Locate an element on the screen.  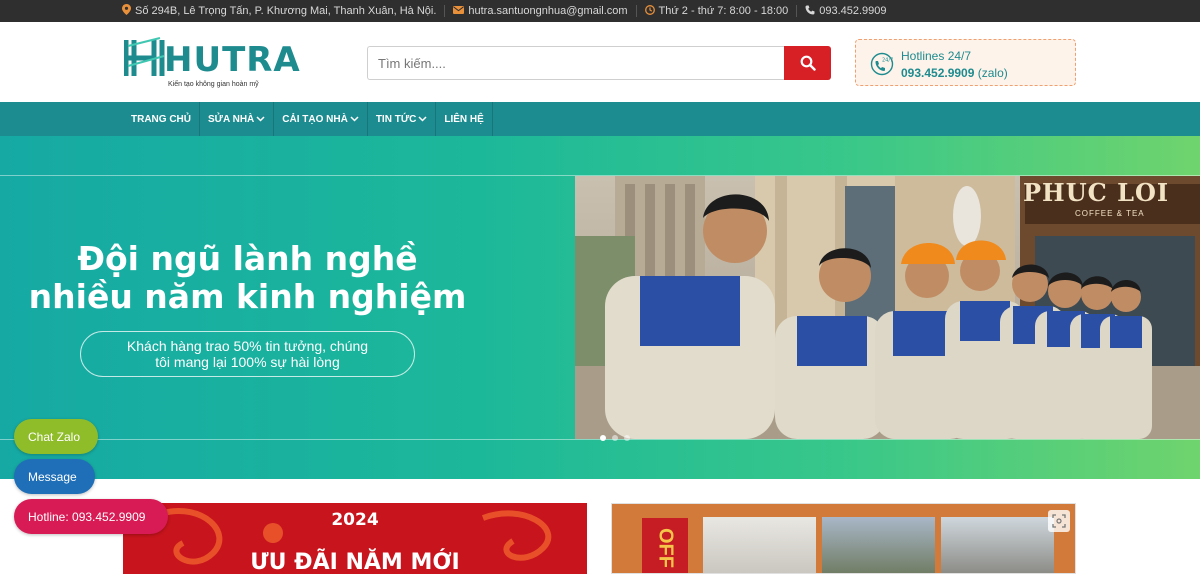
hotline-suffix: (zalo) is located at coordinates (992, 73).